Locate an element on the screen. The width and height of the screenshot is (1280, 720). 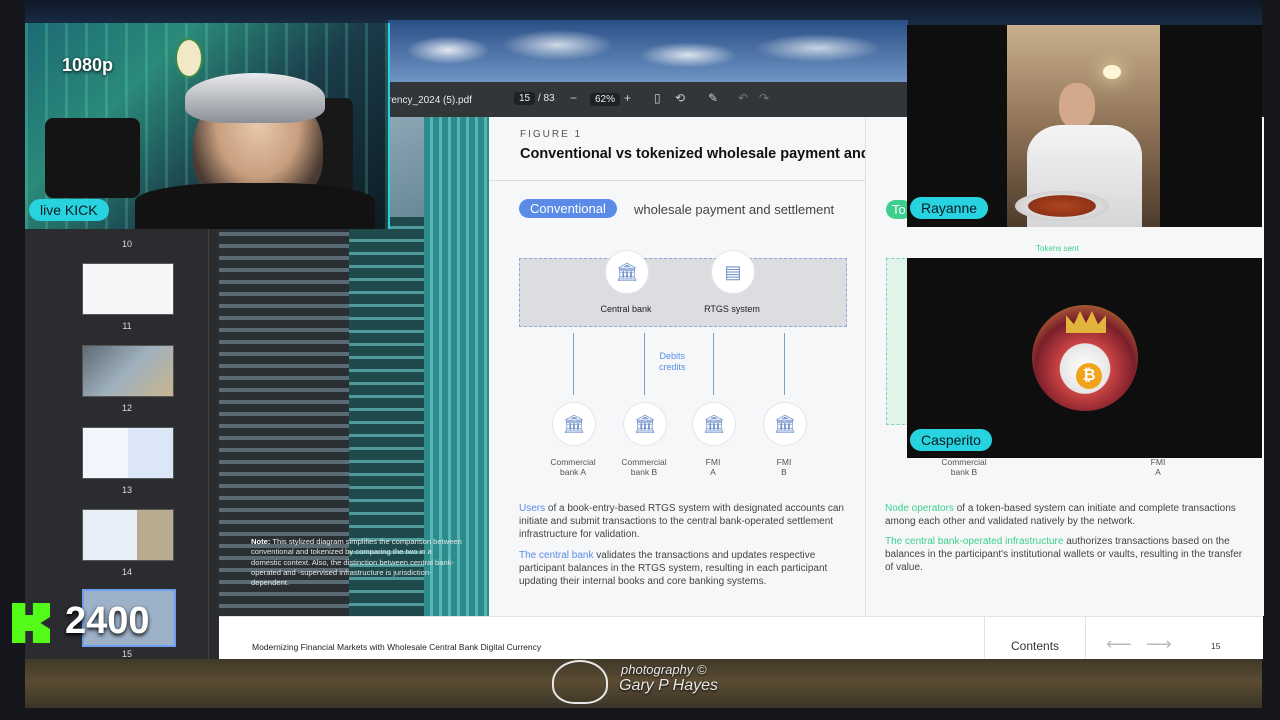
background-clouds is located at coordinates (648, 51).